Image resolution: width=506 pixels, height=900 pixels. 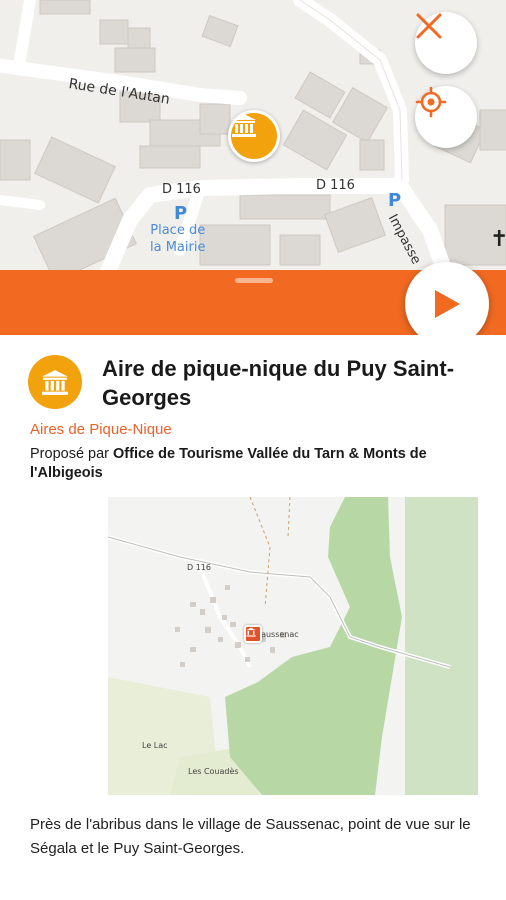 What do you see at coordinates (498, 238) in the screenshot?
I see `church-cross-icon: ✝` at bounding box center [498, 238].